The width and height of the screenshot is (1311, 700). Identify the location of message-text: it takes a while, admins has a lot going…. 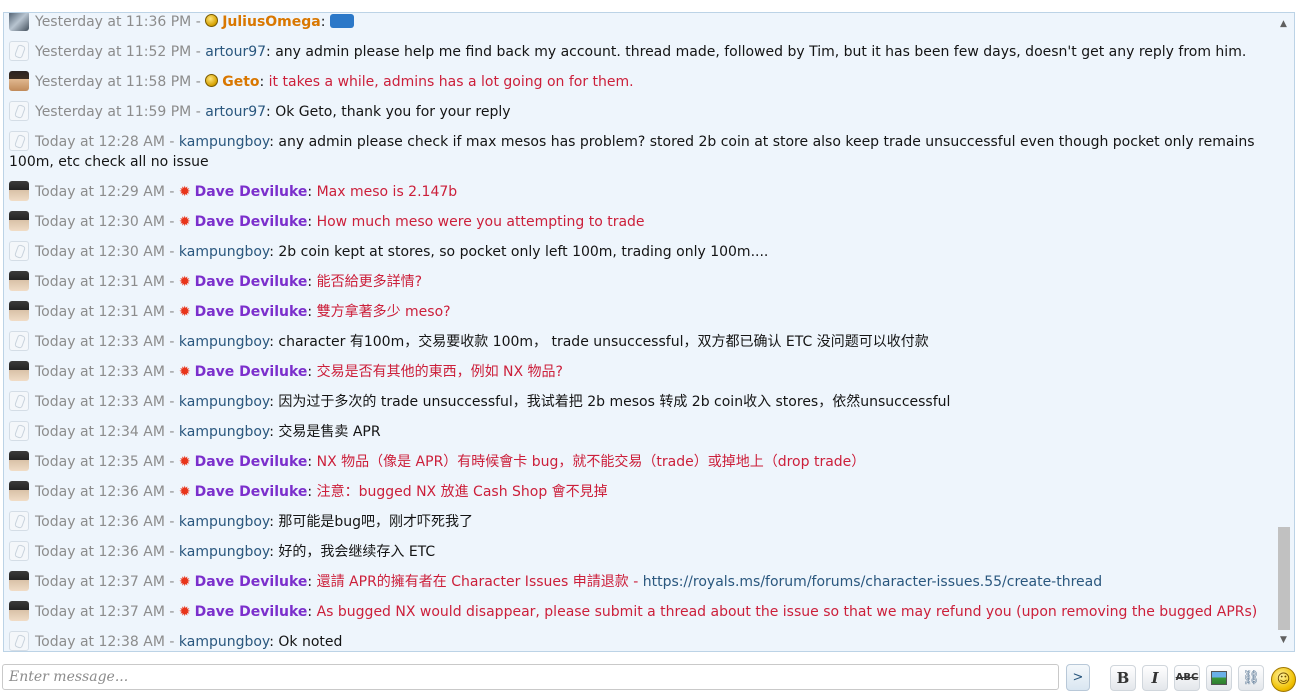
(451, 82).